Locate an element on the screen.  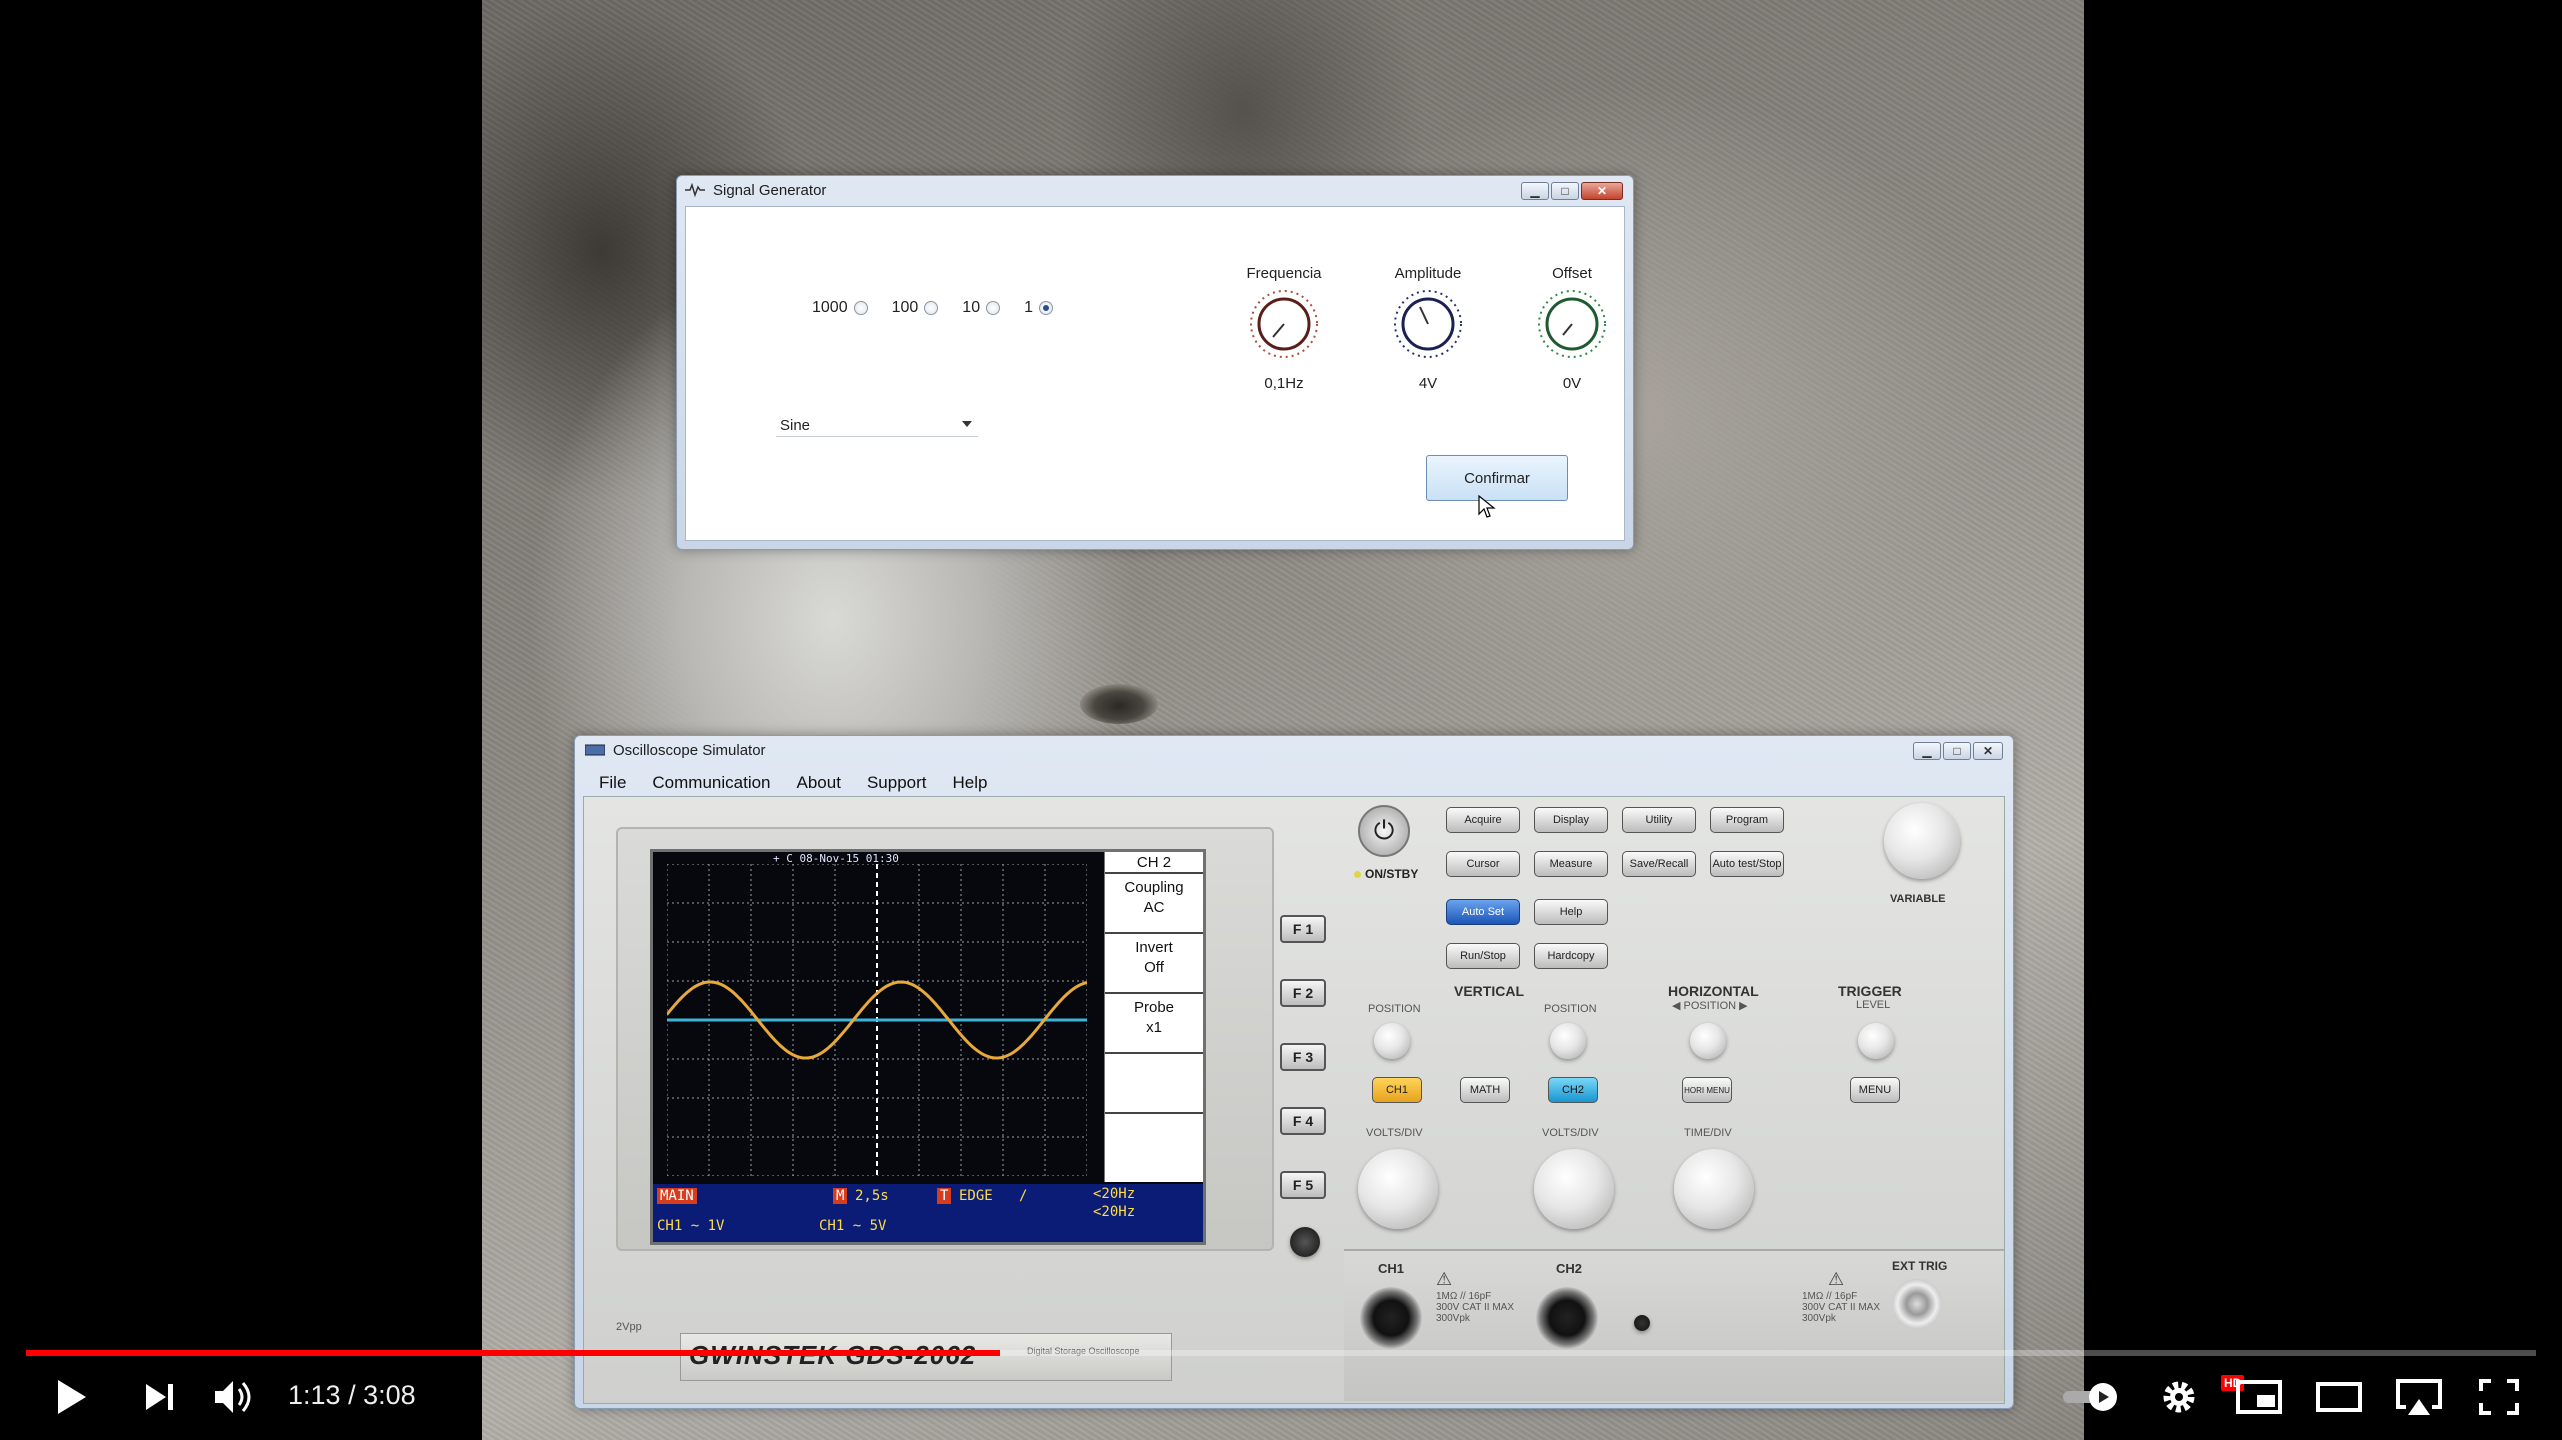
math-button: MATH is located at coordinates (1485, 1090).